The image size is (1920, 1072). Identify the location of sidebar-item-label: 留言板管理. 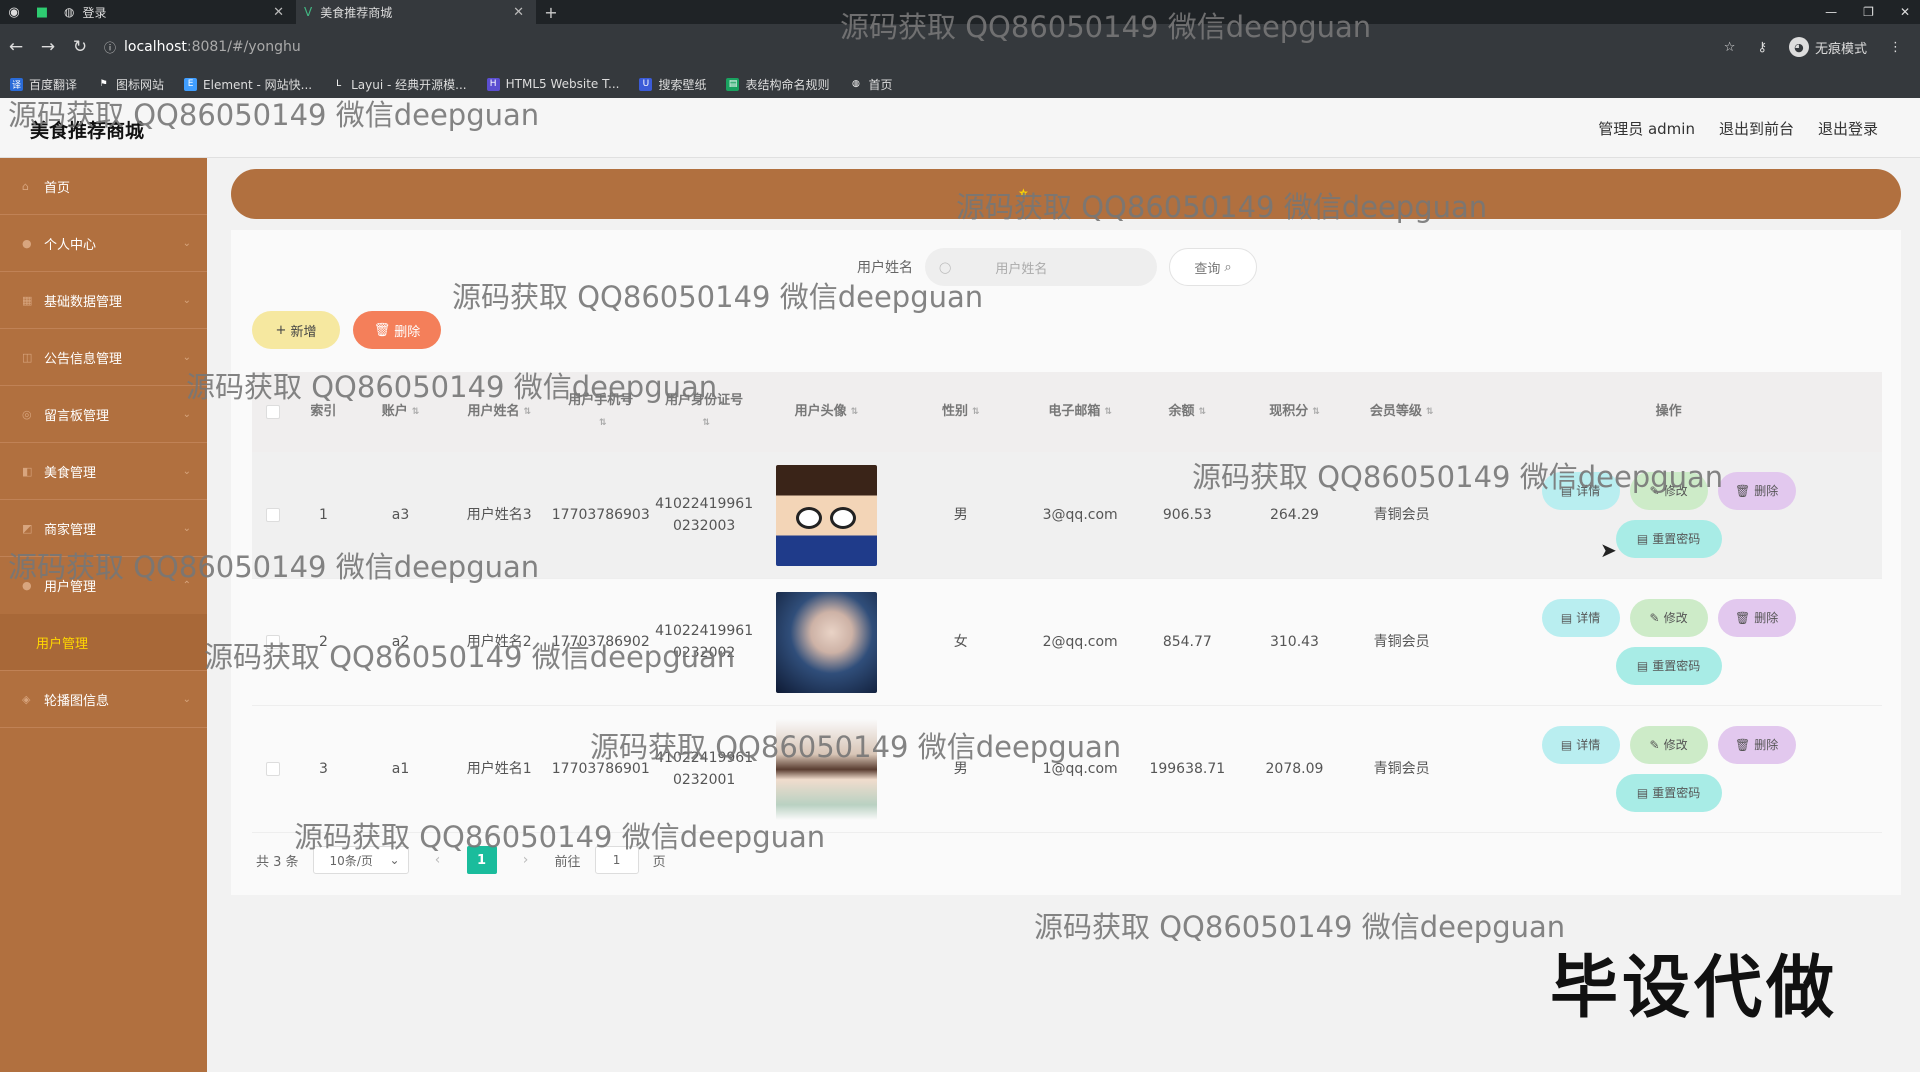
(77, 416).